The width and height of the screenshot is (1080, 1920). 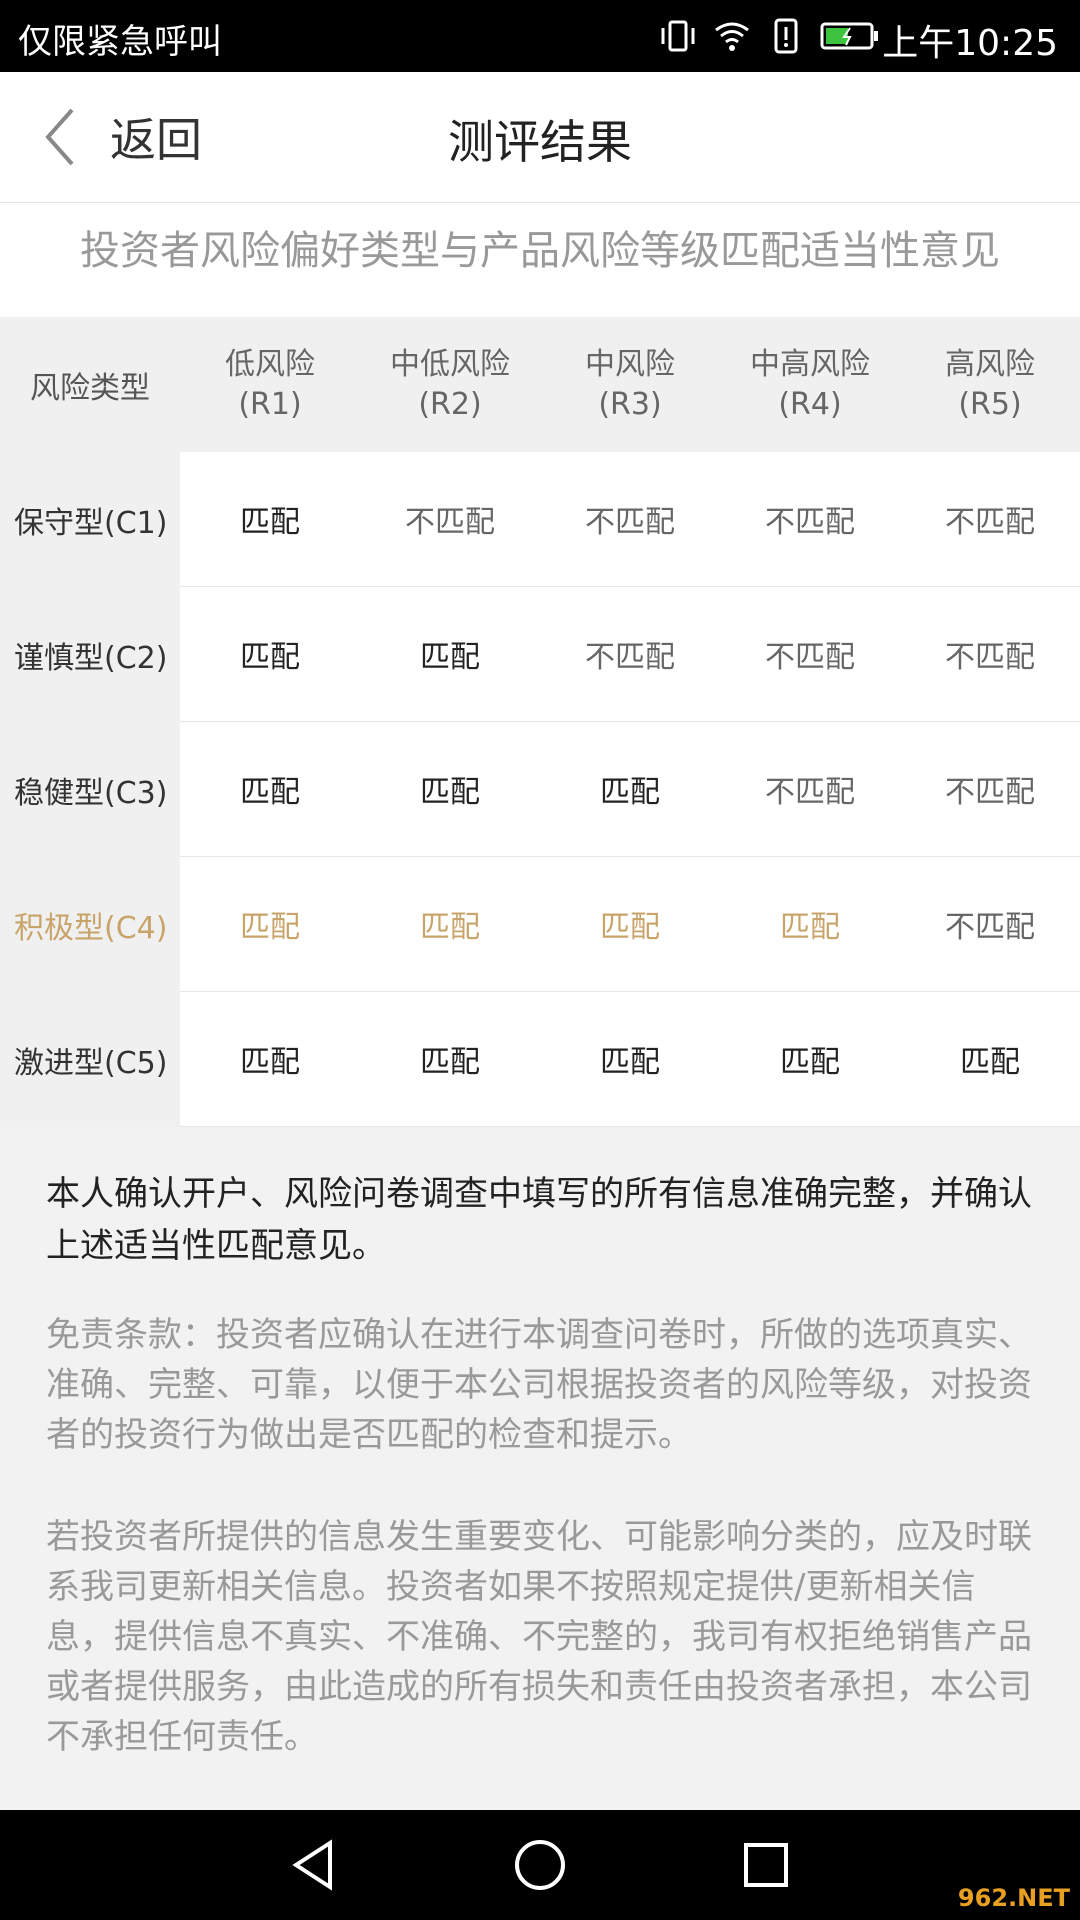 I want to click on status-bar: 仅限紧急呼叫 上午10:25, so click(x=540, y=36).